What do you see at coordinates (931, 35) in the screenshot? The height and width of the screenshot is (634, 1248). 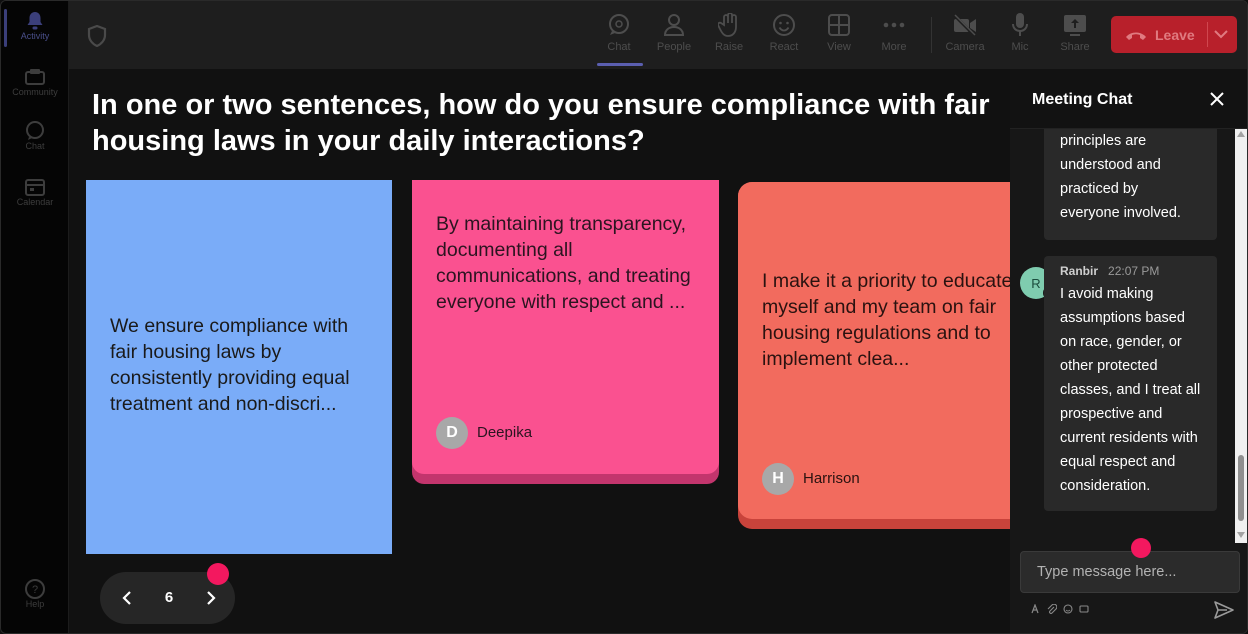 I see `toolbar-divider` at bounding box center [931, 35].